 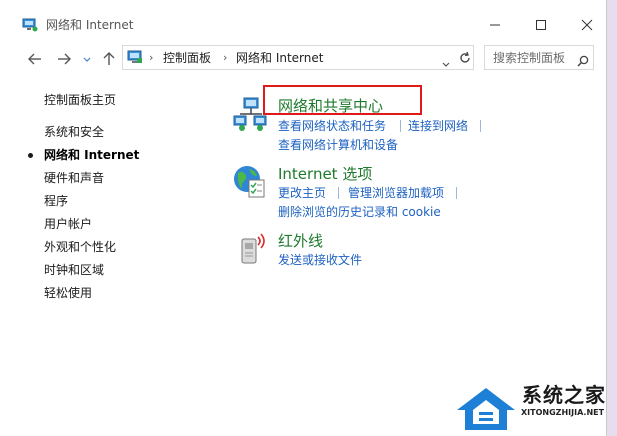 I want to click on minimize-button, so click(x=495, y=25).